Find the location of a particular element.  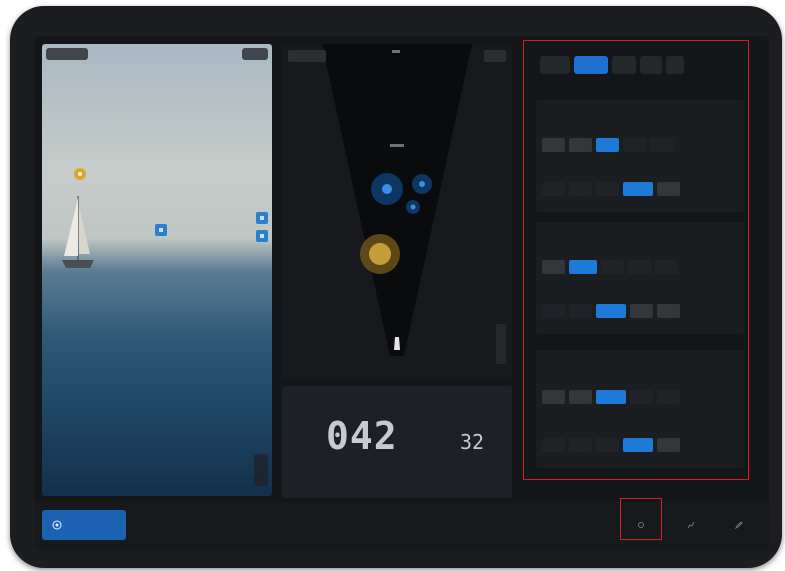

nav-readout: 042 32 is located at coordinates (397, 442).